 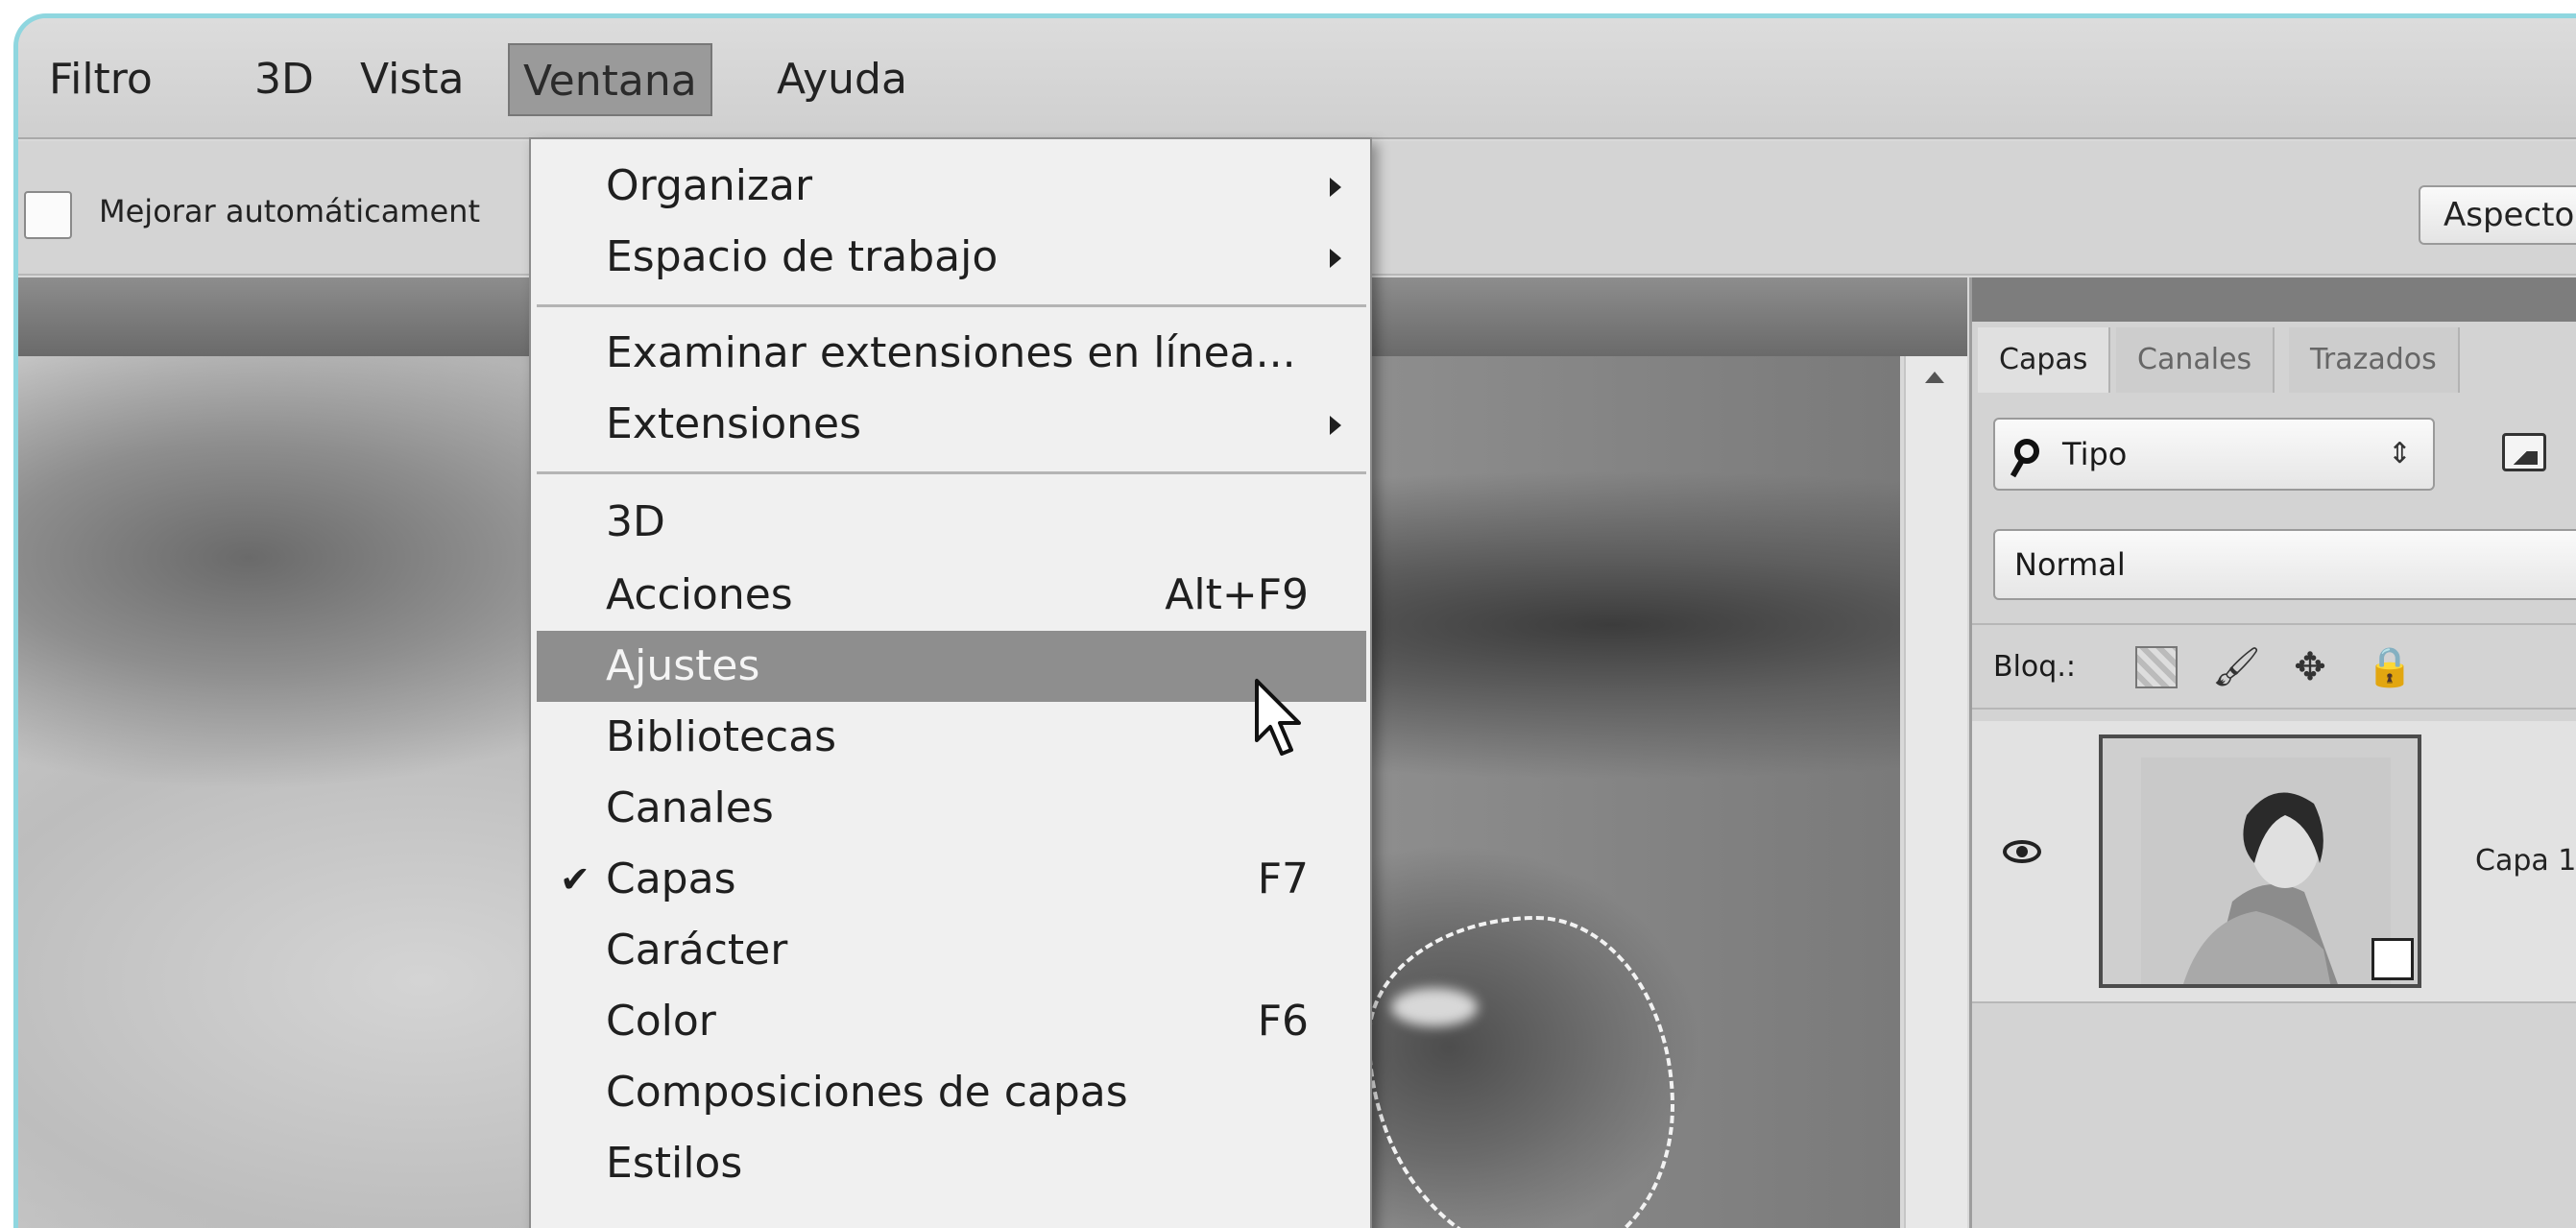 I want to click on layer-thumbnail, so click(x=2260, y=861).